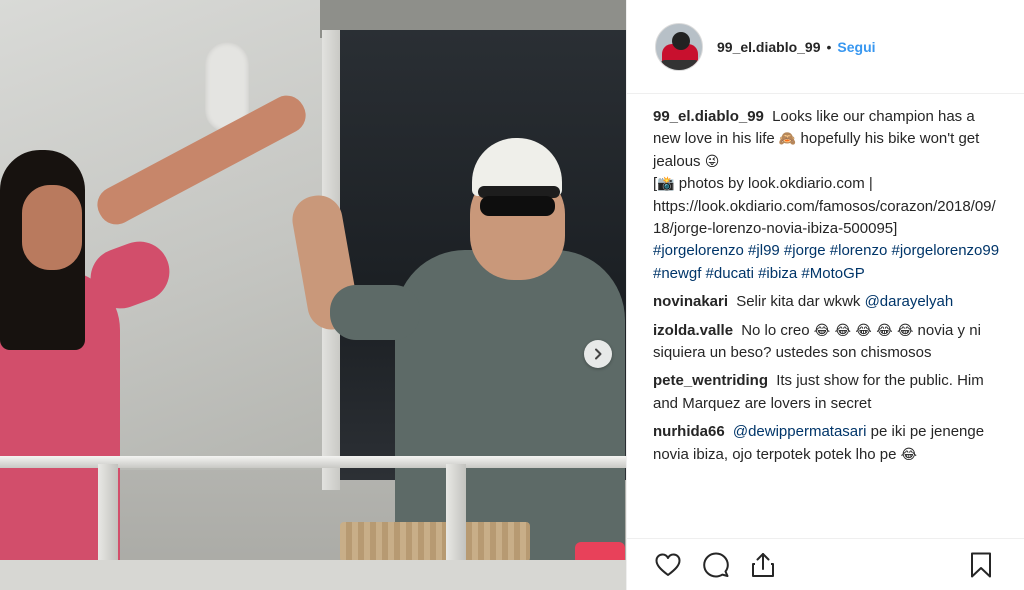 This screenshot has height=590, width=1024. What do you see at coordinates (313, 462) in the screenshot?
I see `photo-railing-top` at bounding box center [313, 462].